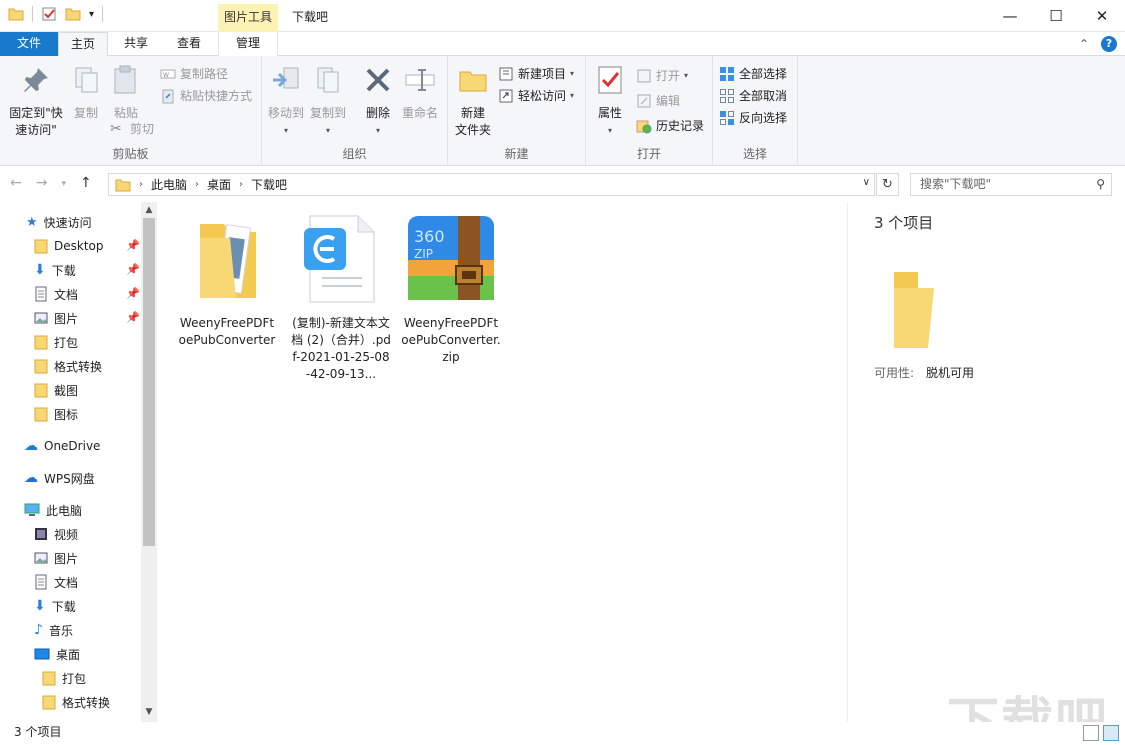 This screenshot has height=745, width=1125. What do you see at coordinates (36, 101) in the screenshot?
I see `pin-to-quick-access-button: 固定到"快 速访问"` at bounding box center [36, 101].